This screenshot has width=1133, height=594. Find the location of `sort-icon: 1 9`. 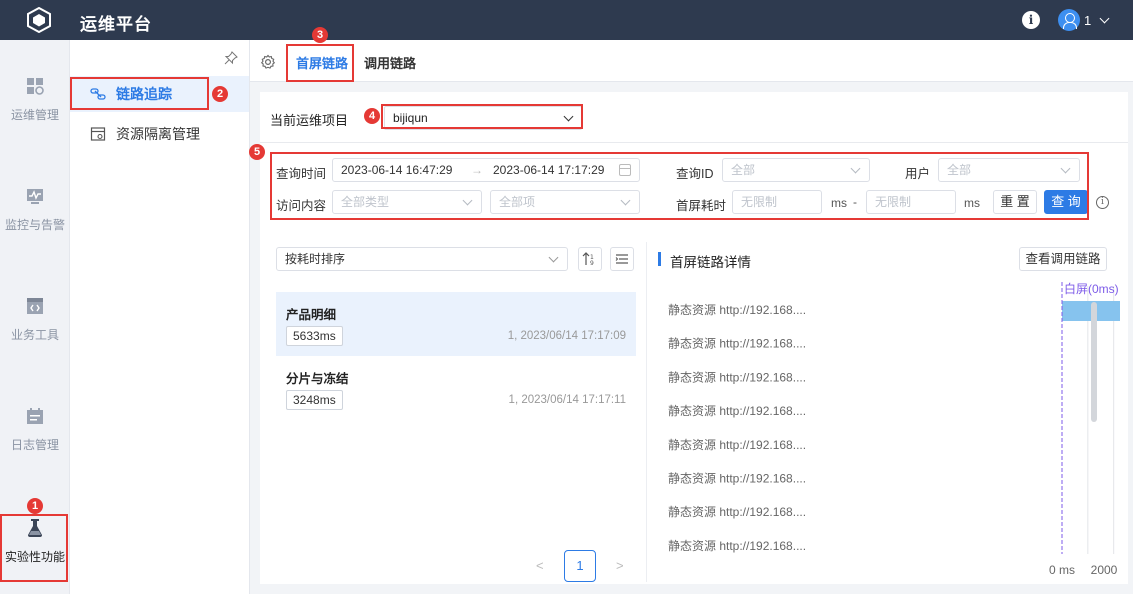

sort-icon: 1 9 is located at coordinates (588, 259).